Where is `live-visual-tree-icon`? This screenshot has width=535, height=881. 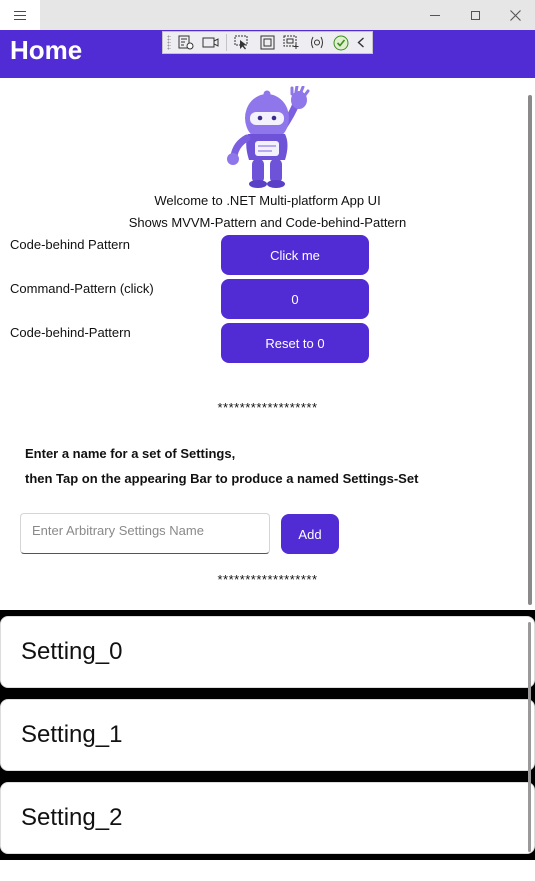
live-visual-tree-icon is located at coordinates (186, 42).